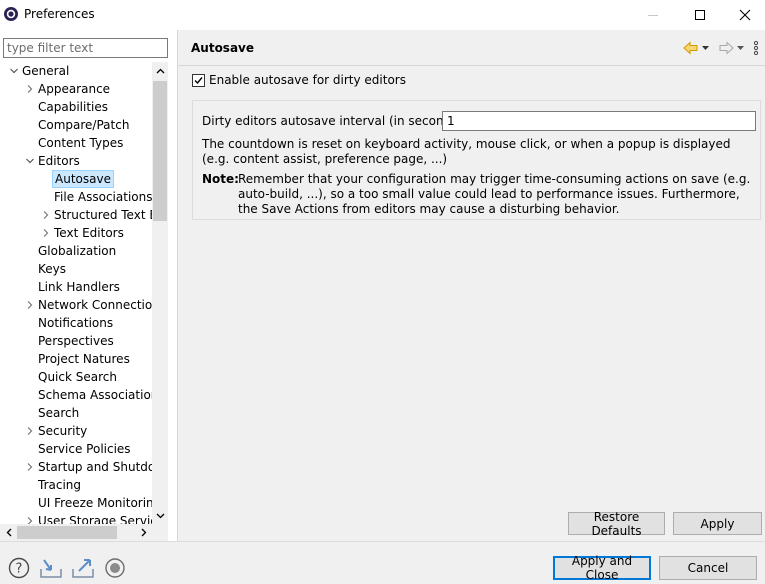  Describe the element at coordinates (52, 269) in the screenshot. I see `tree-item-label: Keys` at that location.